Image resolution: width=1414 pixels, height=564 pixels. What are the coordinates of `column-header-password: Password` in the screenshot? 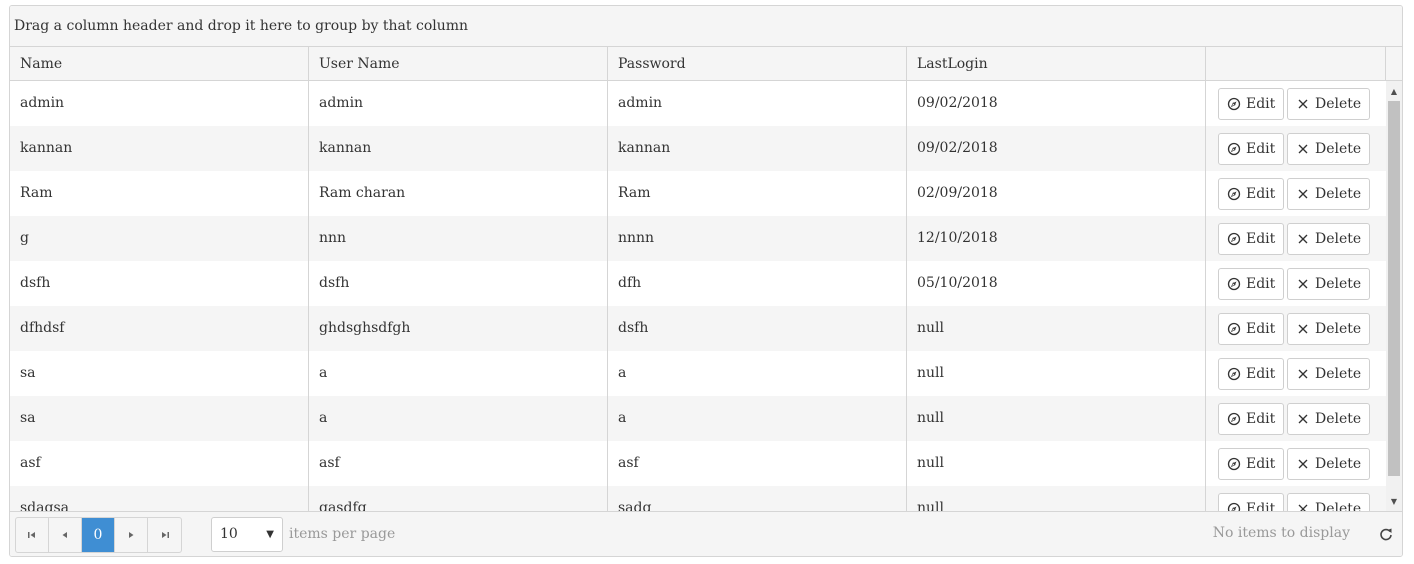 It's located at (757, 63).